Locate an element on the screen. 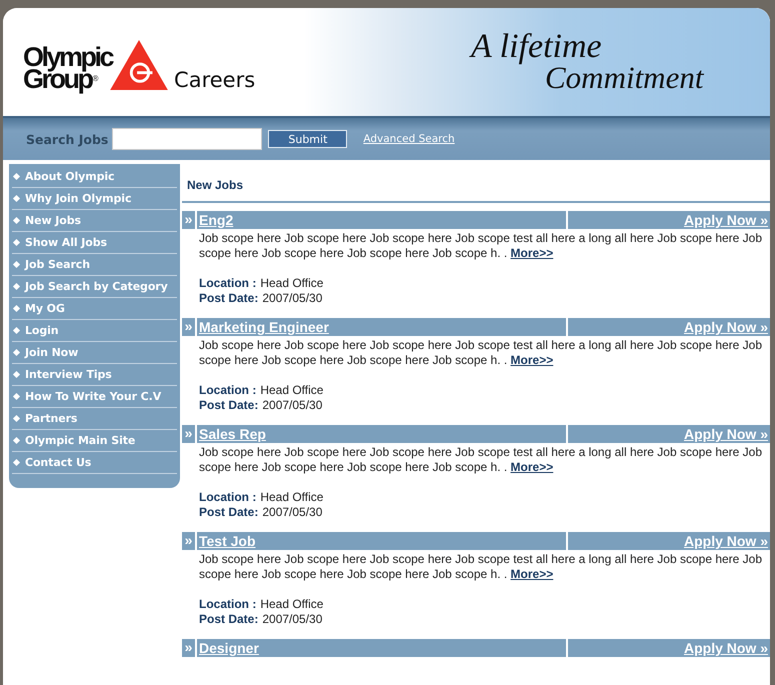 The width and height of the screenshot is (775, 685). submit-button: Submit is located at coordinates (308, 139).